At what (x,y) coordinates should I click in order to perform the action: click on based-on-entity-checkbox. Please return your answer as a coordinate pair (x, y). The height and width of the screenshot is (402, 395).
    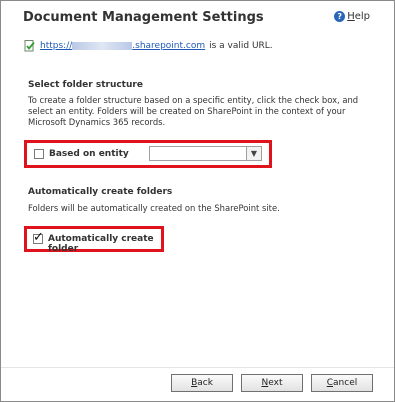
    Looking at the image, I should click on (39, 154).